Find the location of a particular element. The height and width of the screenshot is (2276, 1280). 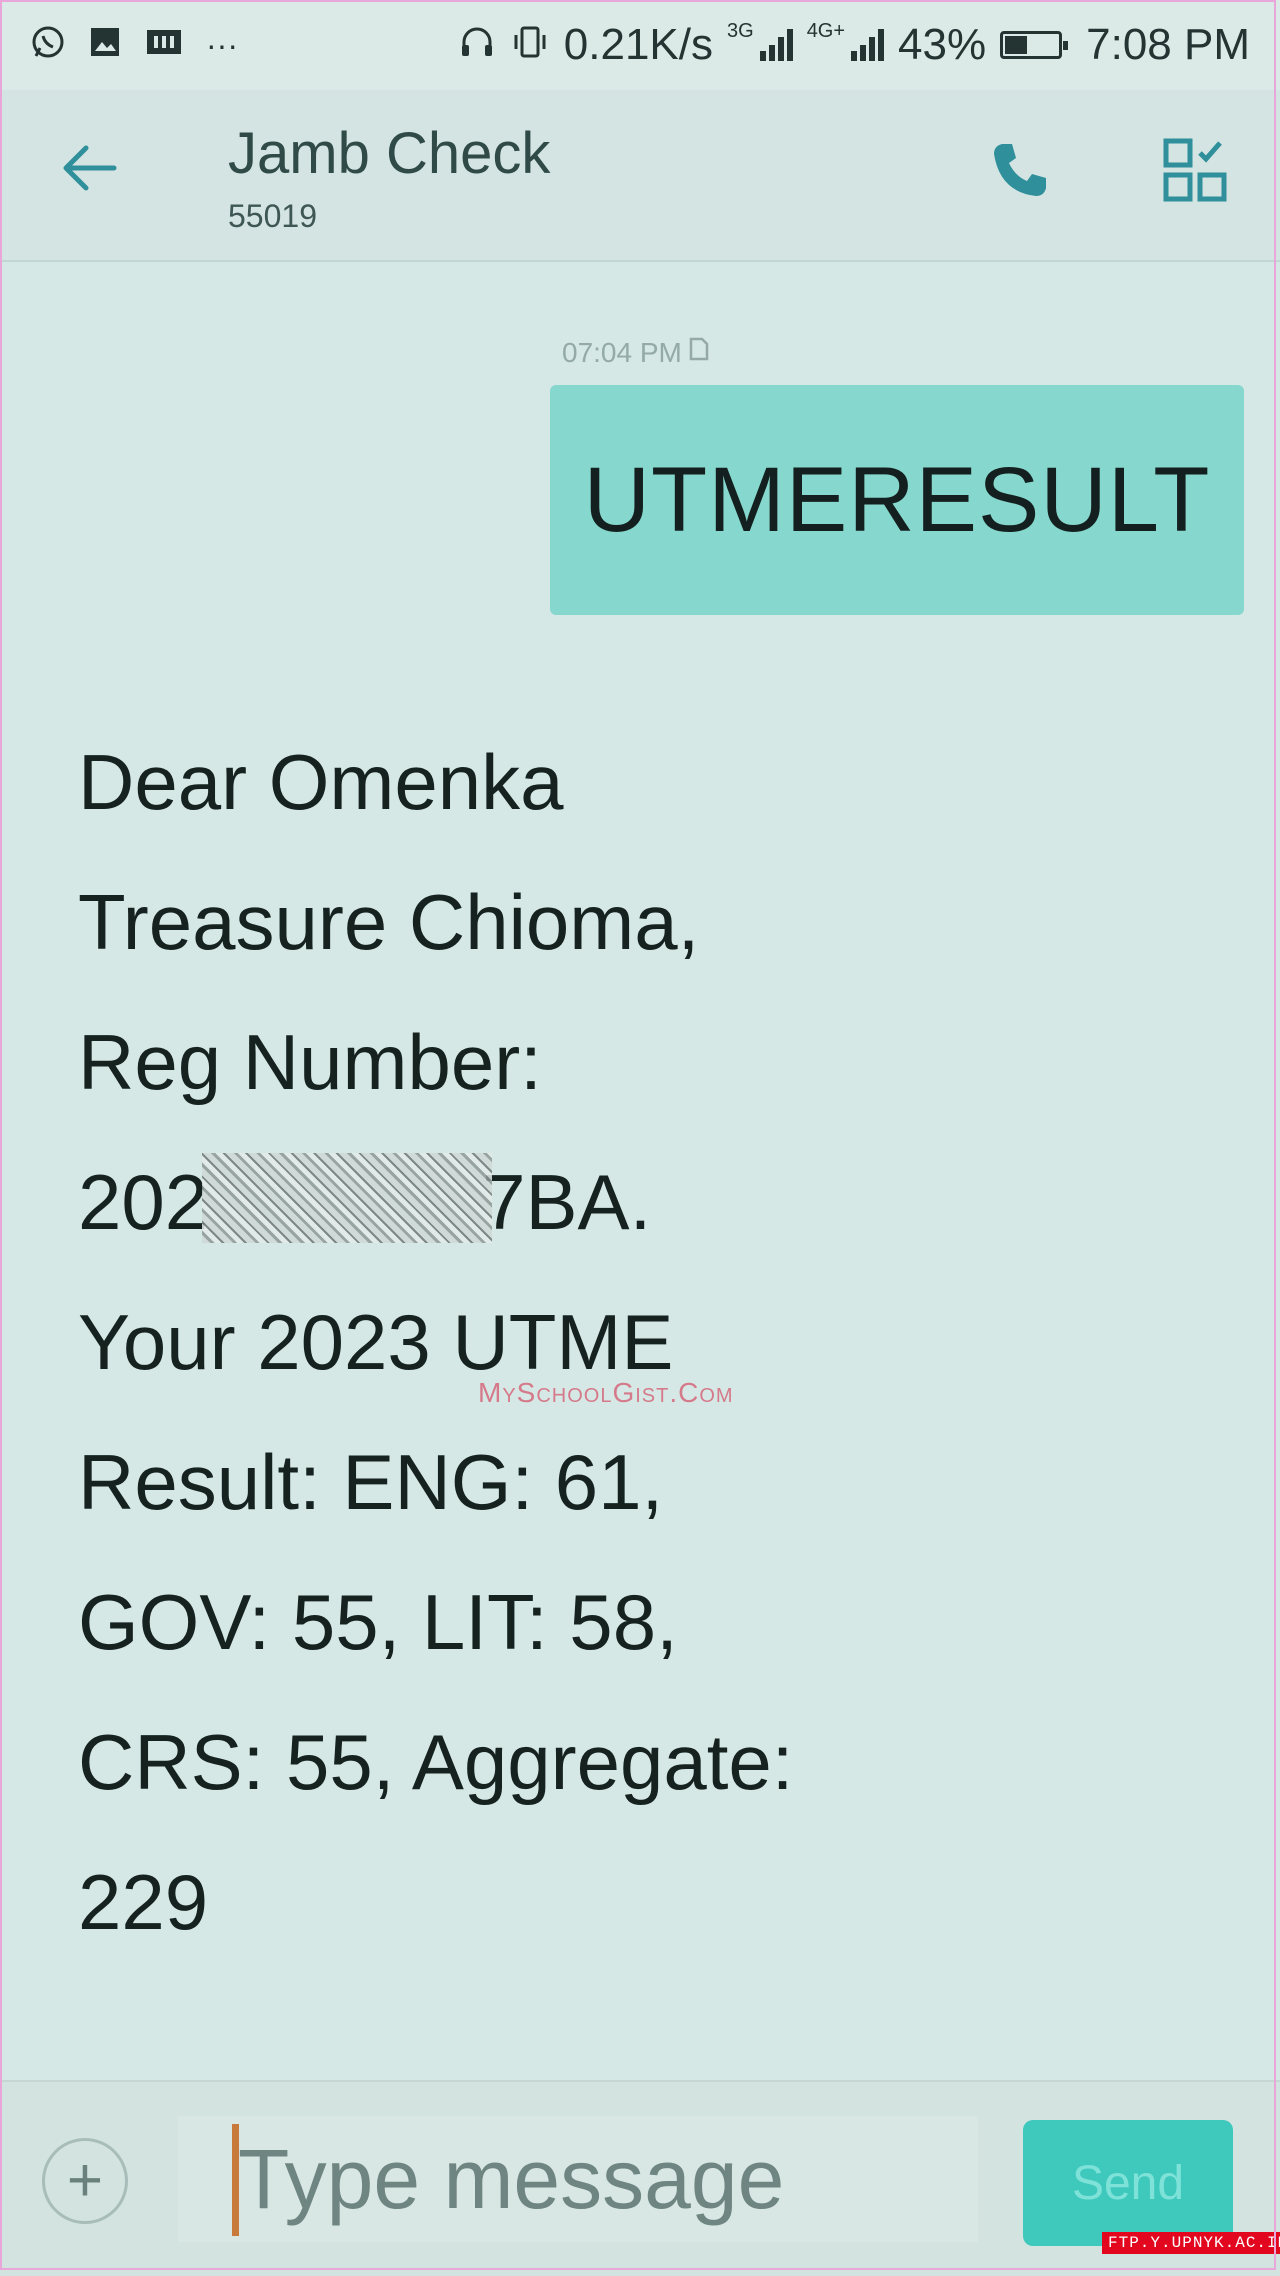

menu-button is located at coordinates (1195, 172).